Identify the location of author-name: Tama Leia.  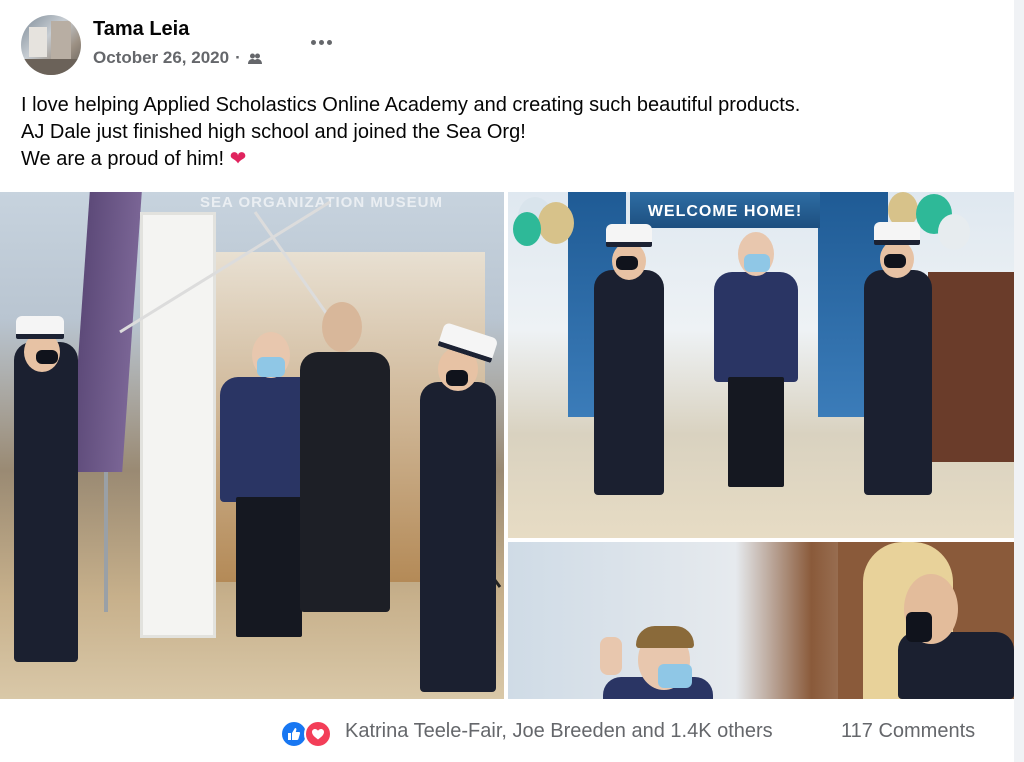
(141, 29).